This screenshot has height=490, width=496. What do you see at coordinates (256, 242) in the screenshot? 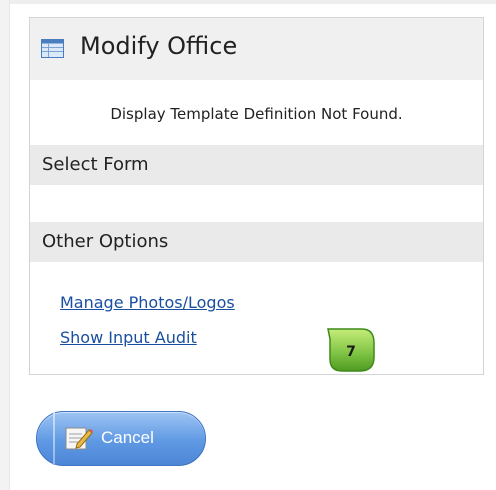
I see `other-options-section: Other Options` at bounding box center [256, 242].